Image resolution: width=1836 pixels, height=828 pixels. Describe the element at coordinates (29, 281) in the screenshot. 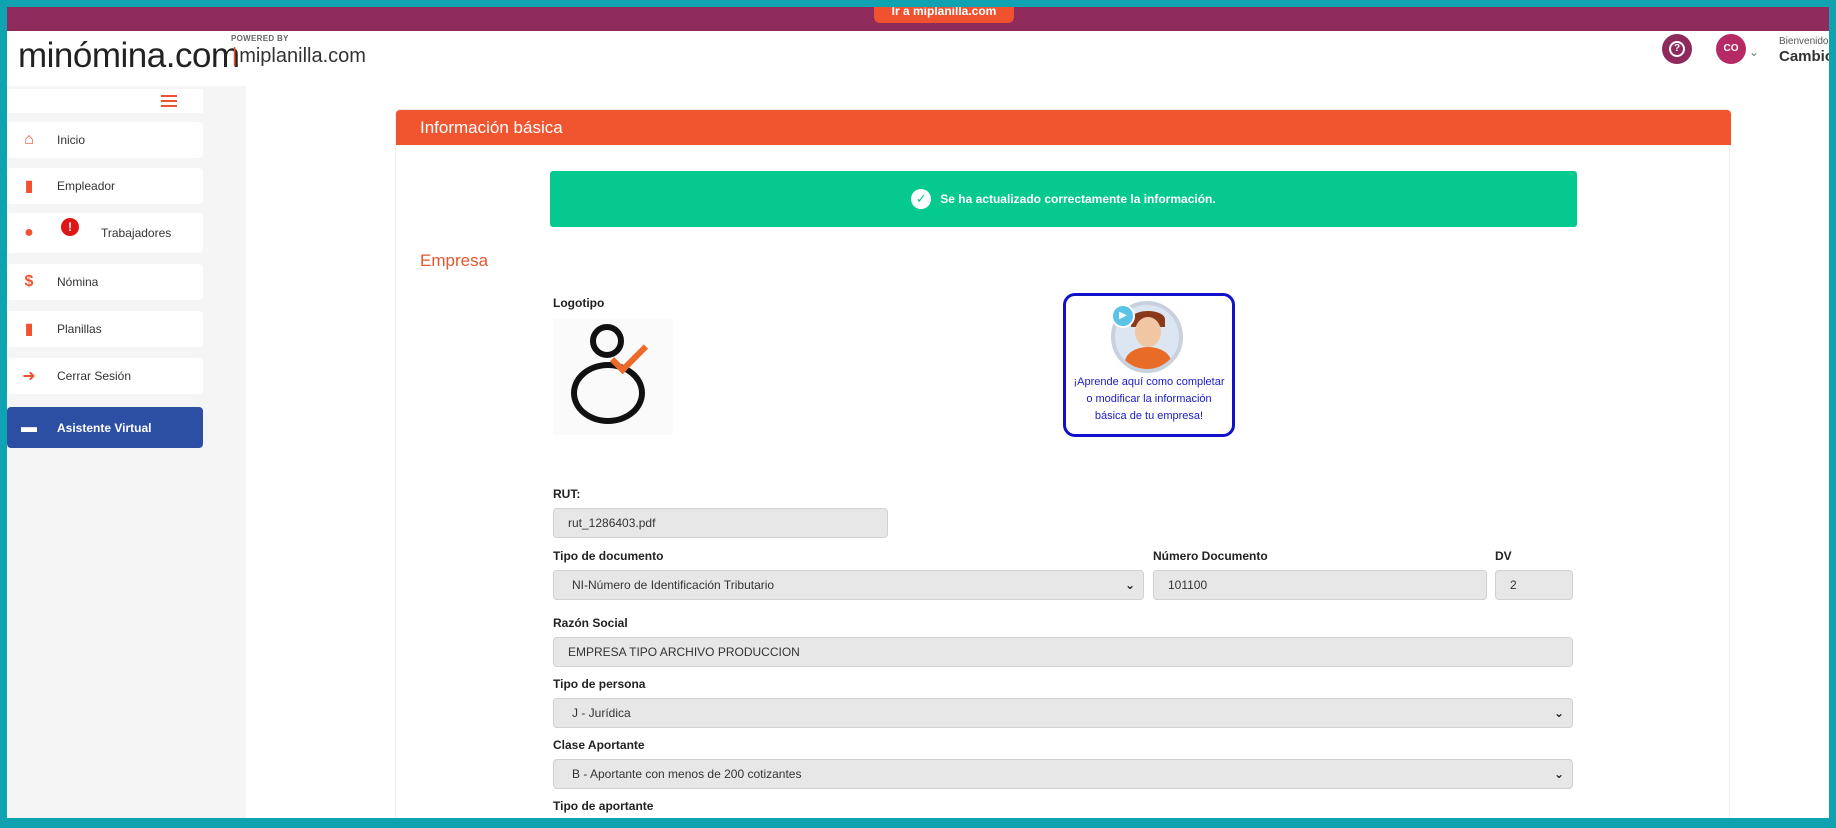

I see `dollar-icon: $` at that location.